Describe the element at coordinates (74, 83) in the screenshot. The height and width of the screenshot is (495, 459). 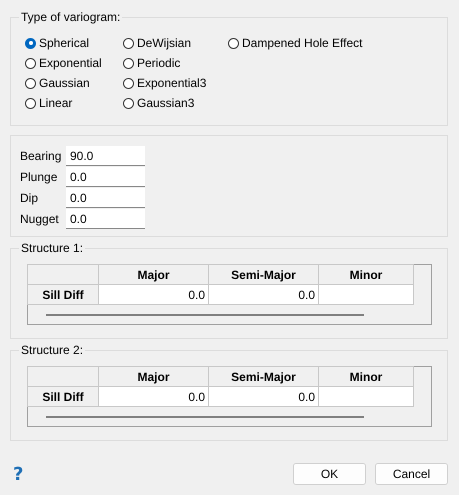
I see `radio-option: Gaussian` at that location.